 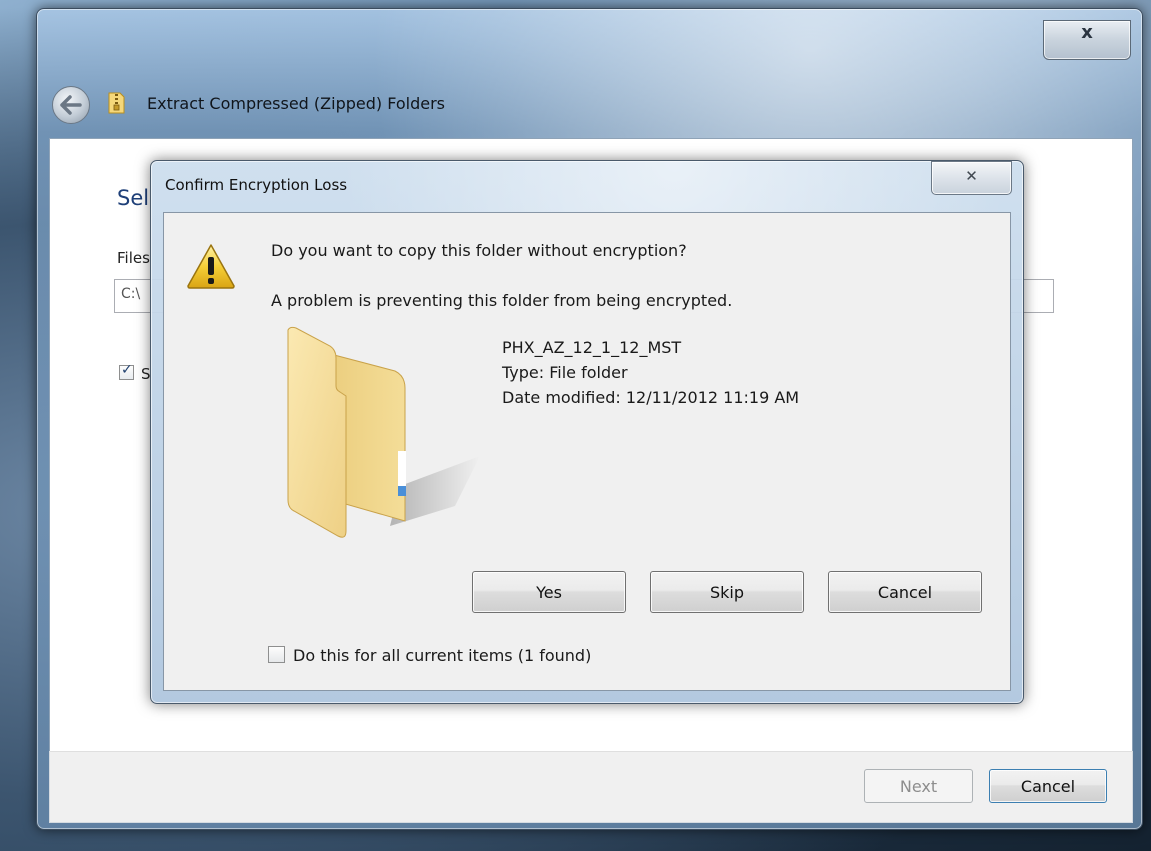 What do you see at coordinates (133, 258) in the screenshot?
I see `files-label: Files` at bounding box center [133, 258].